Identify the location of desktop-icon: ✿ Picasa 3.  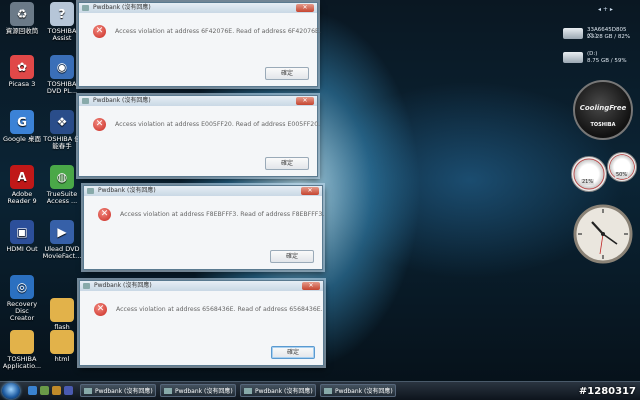
(22, 71).